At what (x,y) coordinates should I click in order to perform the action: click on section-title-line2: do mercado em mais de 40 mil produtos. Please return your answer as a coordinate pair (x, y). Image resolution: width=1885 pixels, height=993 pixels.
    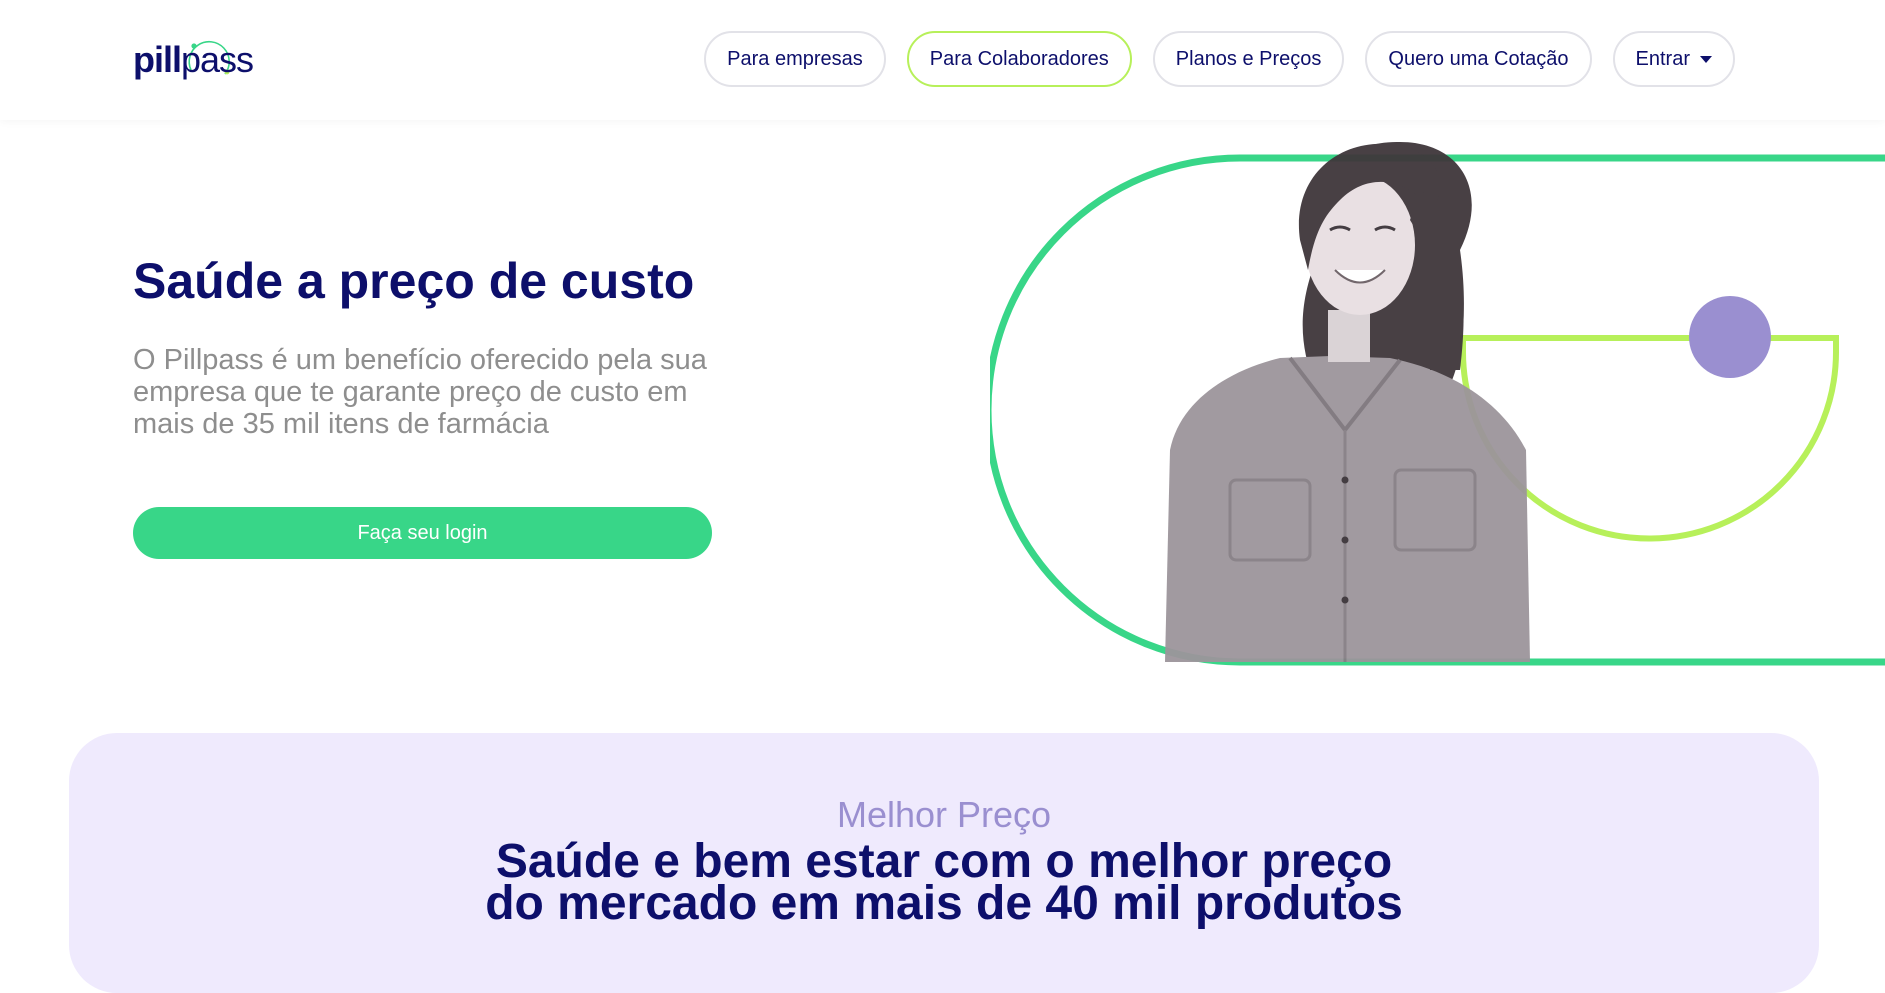
    Looking at the image, I should click on (944, 903).